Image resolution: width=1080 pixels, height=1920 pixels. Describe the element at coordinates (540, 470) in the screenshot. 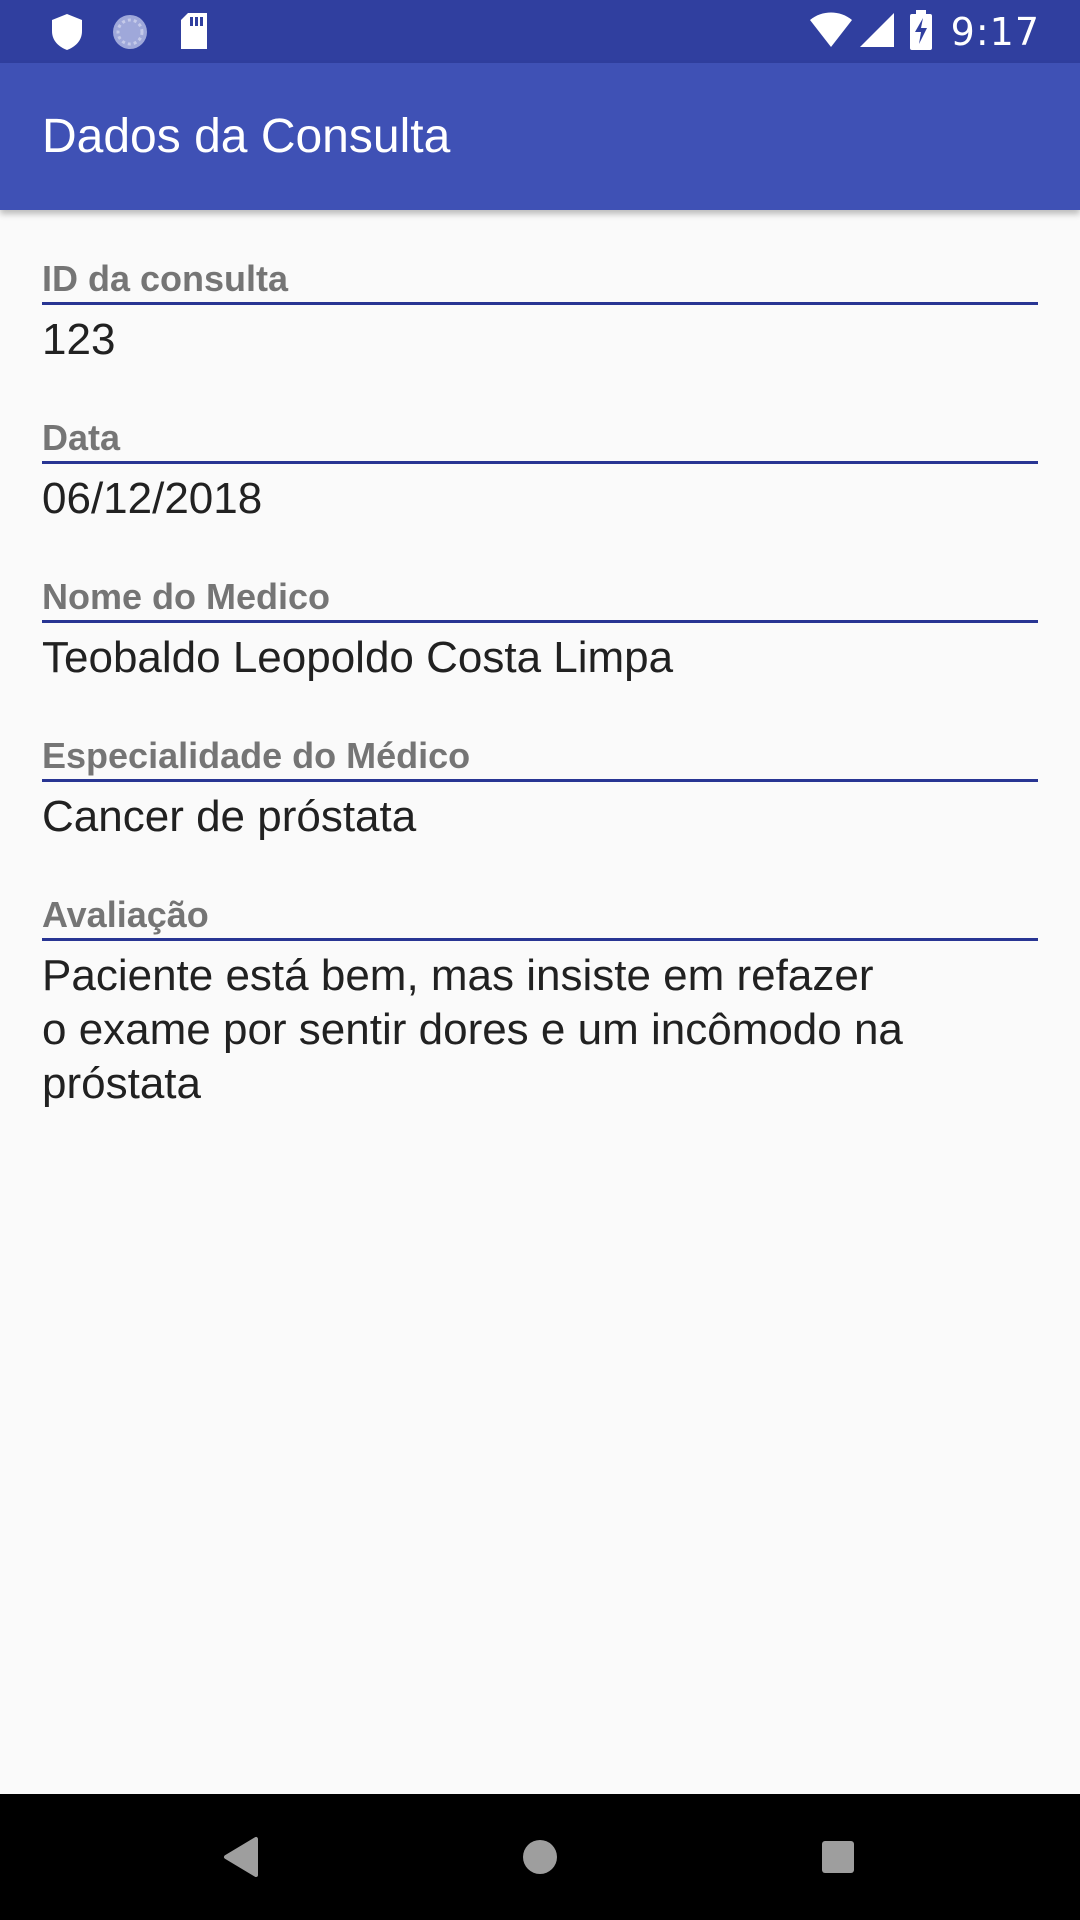

I see `field-date: Data 06/12/2018` at that location.